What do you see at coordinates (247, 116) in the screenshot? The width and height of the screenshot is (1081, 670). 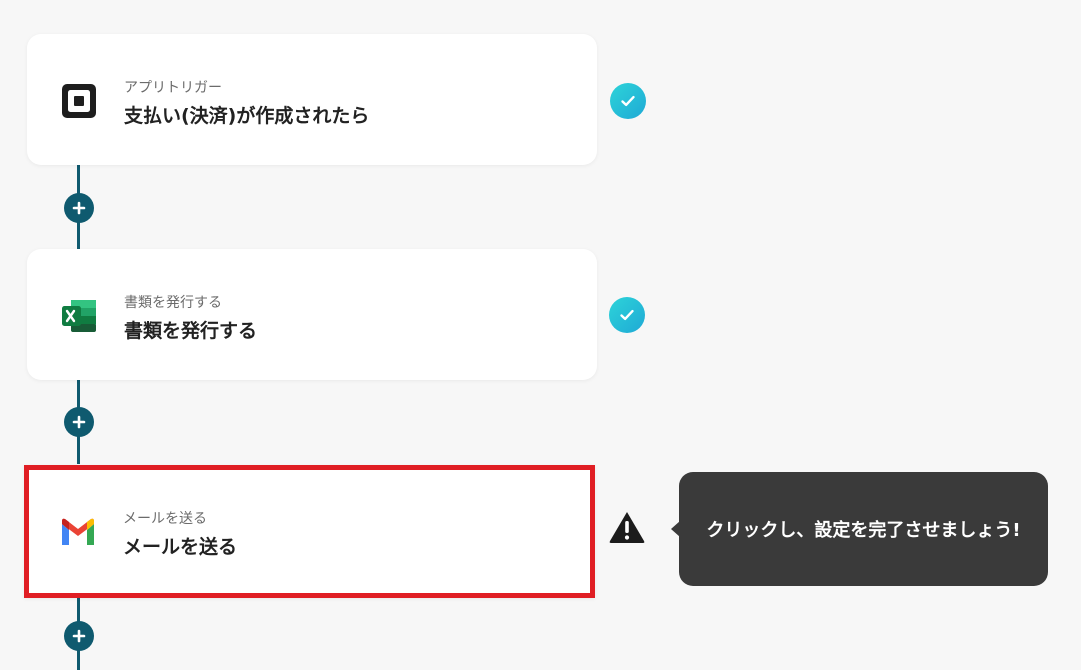 I see `step-title: 支払い(決済)が作成されたら` at bounding box center [247, 116].